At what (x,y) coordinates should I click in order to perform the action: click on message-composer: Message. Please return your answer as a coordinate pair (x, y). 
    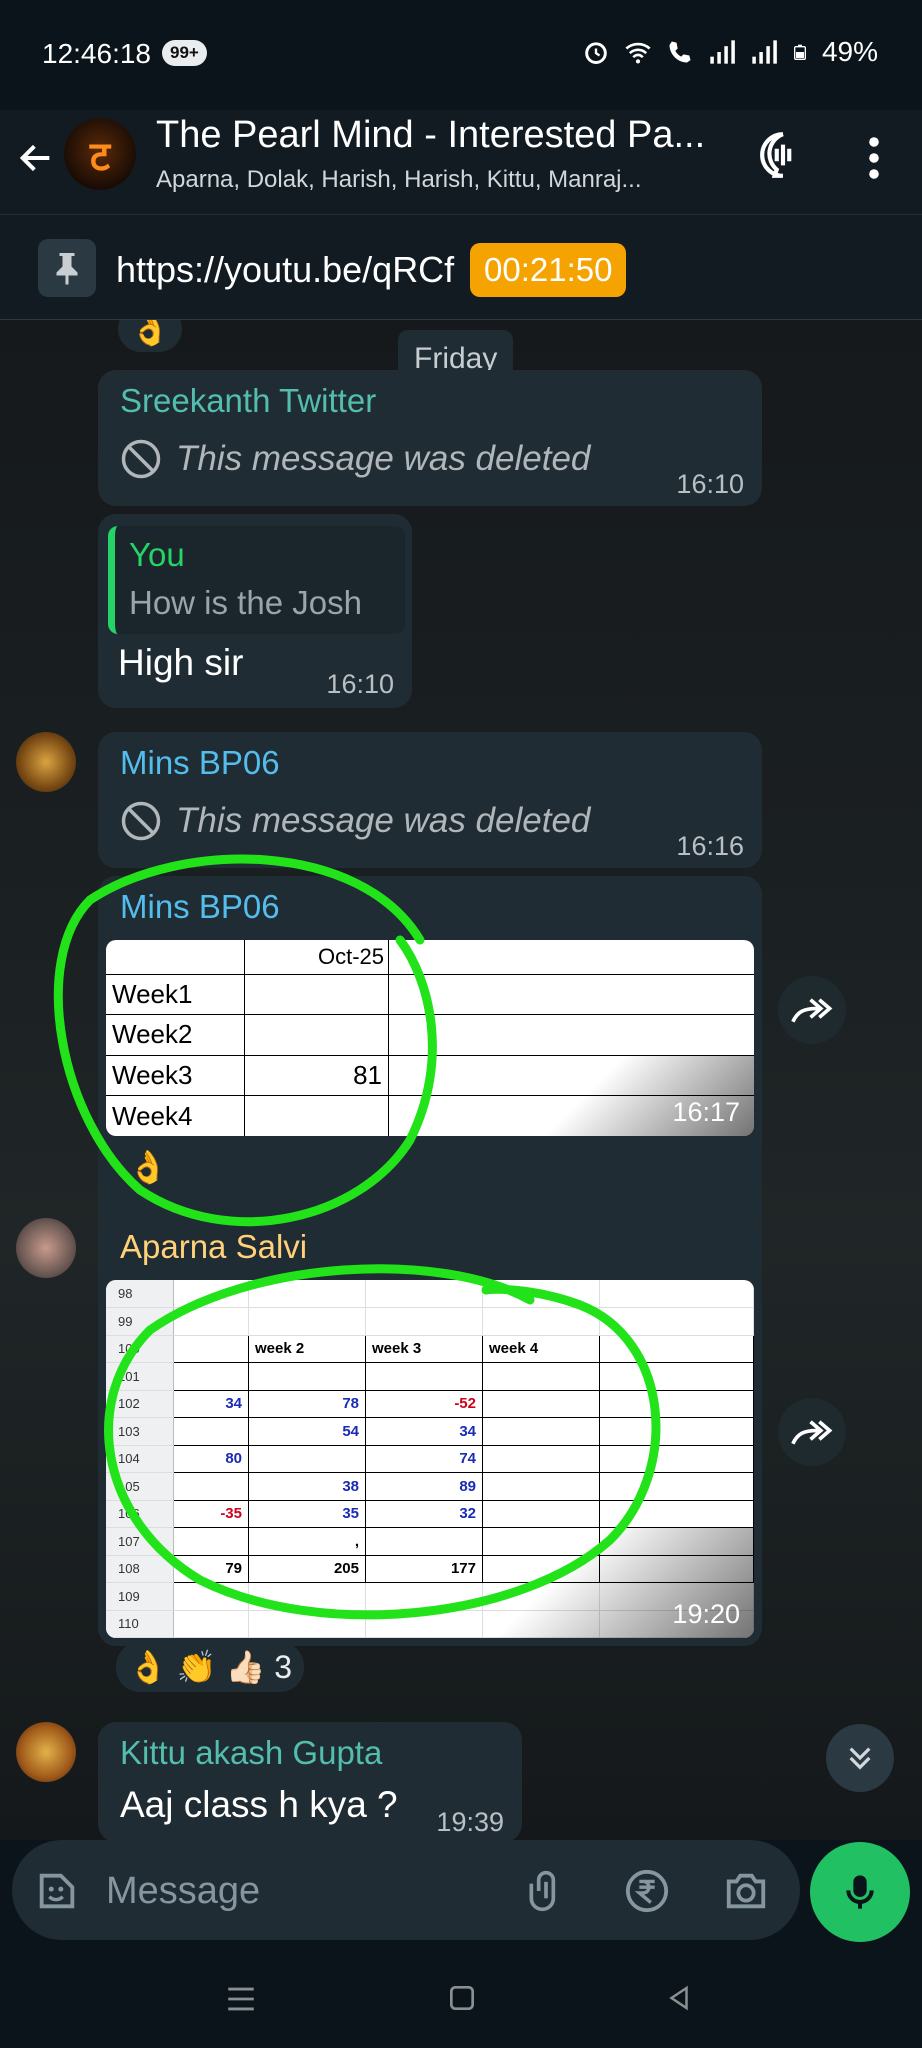
    Looking at the image, I should click on (406, 1890).